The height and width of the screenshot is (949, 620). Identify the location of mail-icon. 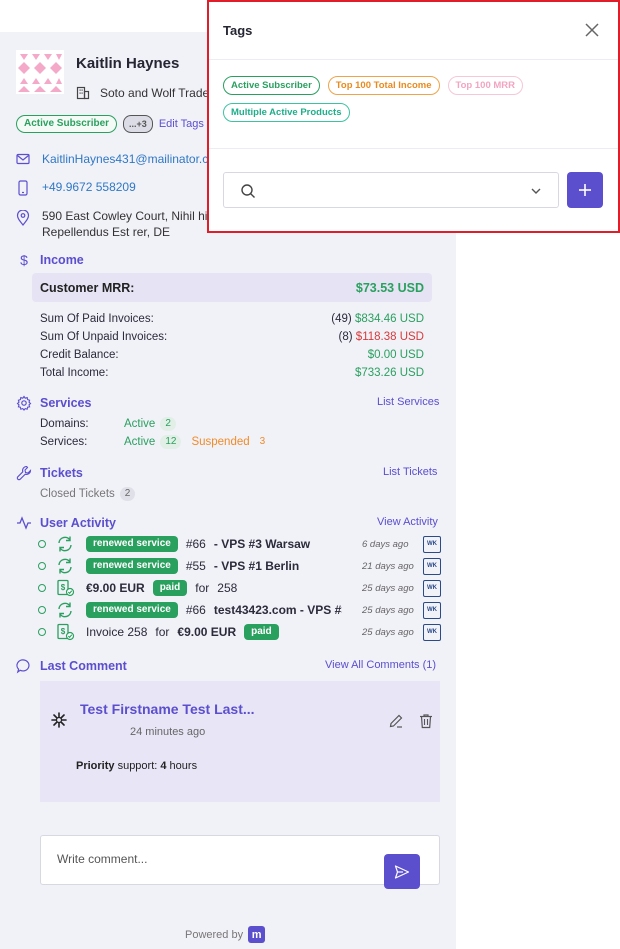
(23, 159).